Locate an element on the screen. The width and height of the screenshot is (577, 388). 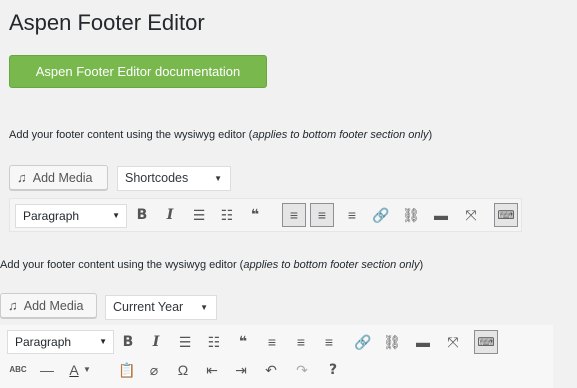
undo-icon: ↶ is located at coordinates (271, 370).